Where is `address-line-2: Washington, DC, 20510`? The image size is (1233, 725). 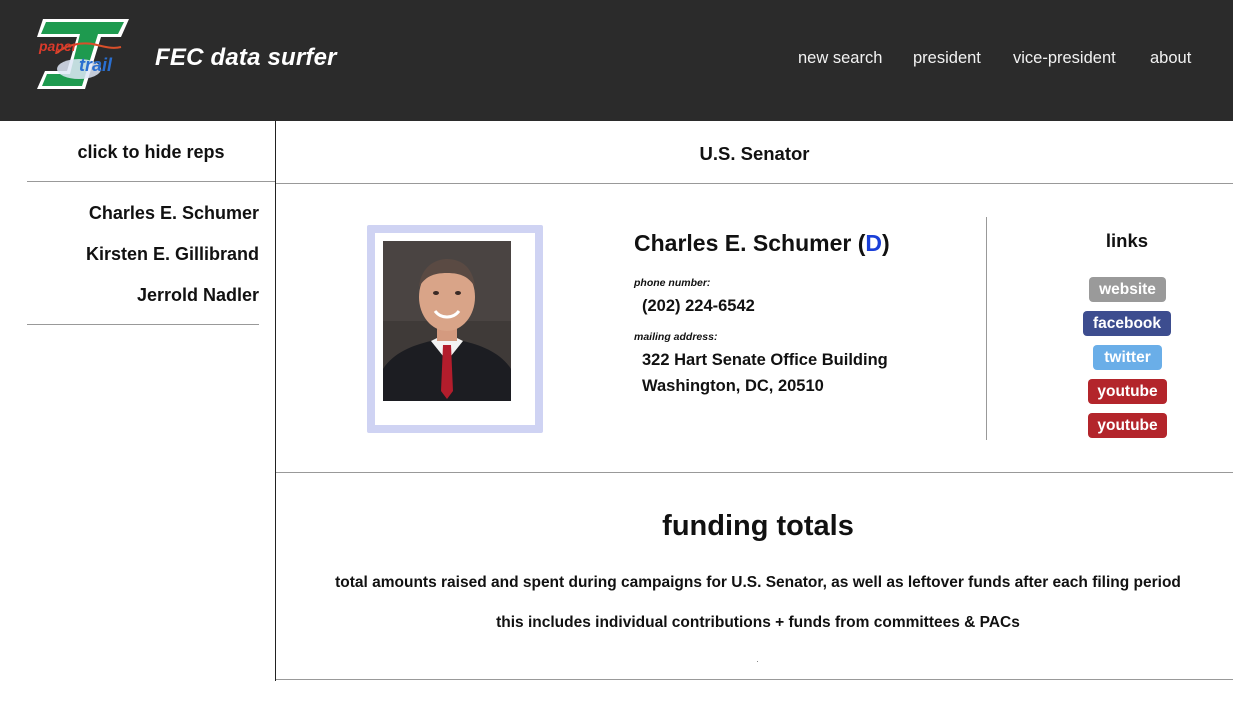 address-line-2: Washington, DC, 20510 is located at coordinates (733, 386).